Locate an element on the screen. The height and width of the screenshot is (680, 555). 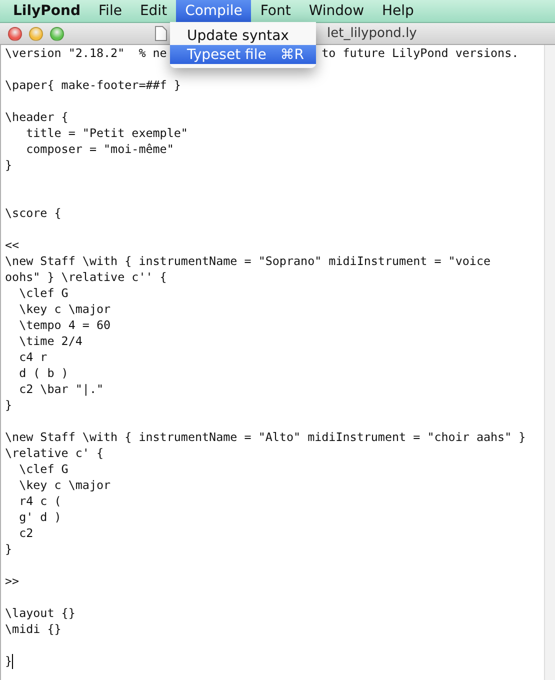
menu-item: LilyPond is located at coordinates (47, 11).